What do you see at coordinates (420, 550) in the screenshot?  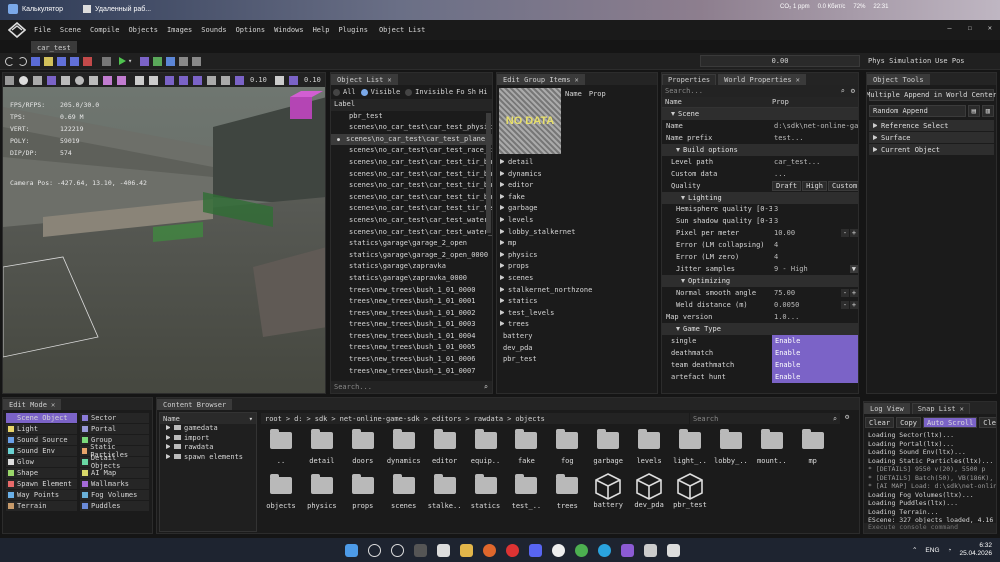 I see `widgets-icon` at bounding box center [420, 550].